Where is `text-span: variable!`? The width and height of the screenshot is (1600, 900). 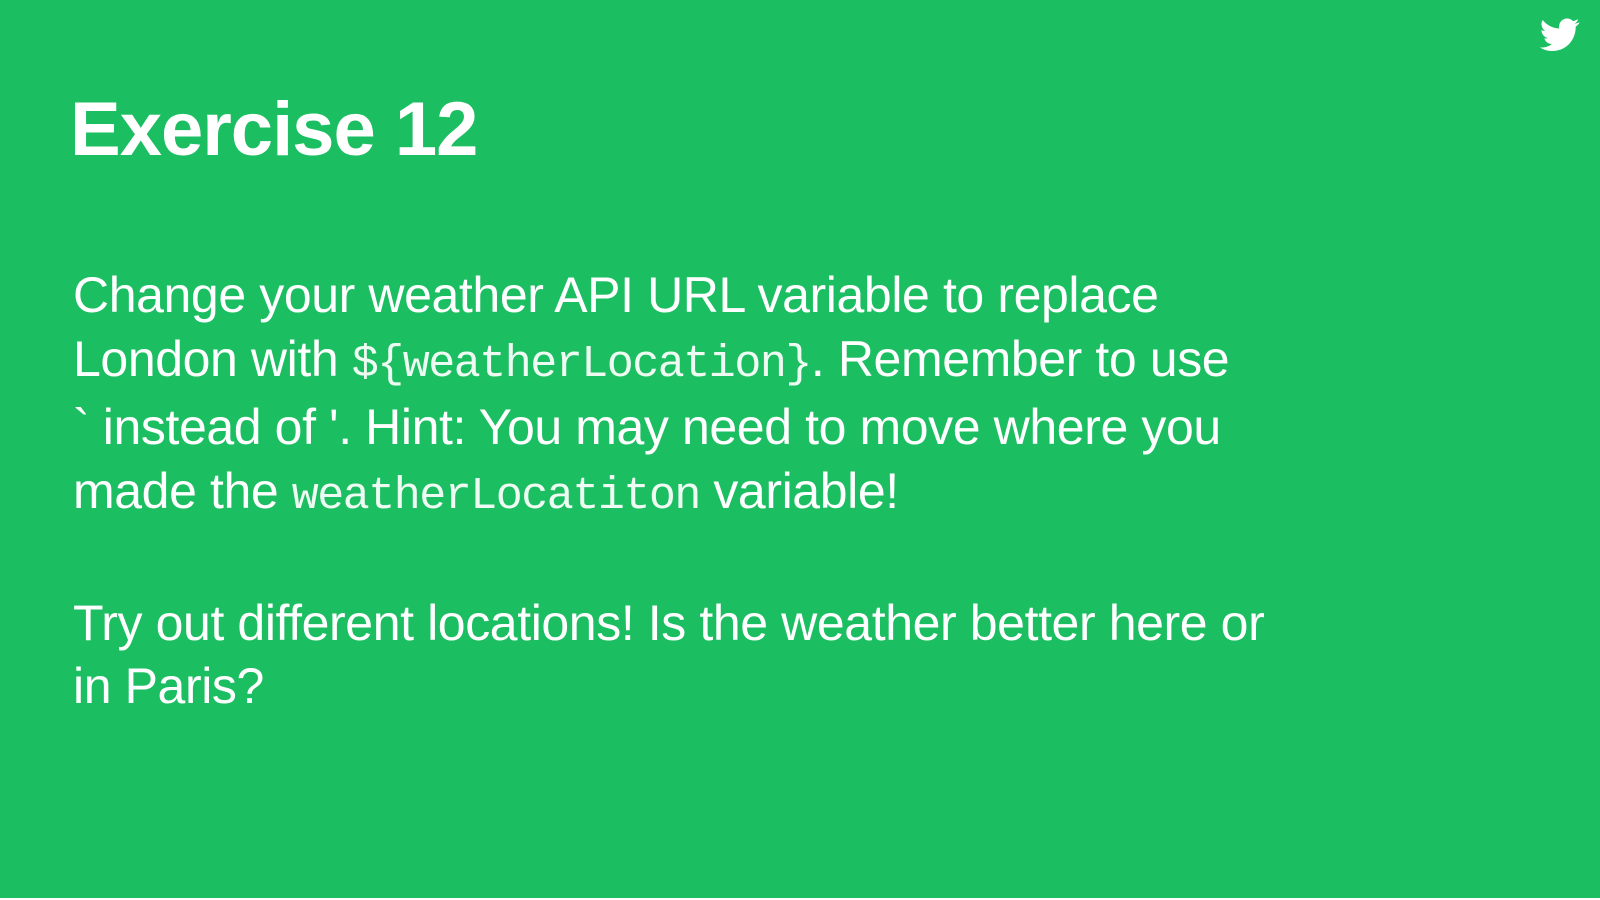
text-span: variable! is located at coordinates (799, 490).